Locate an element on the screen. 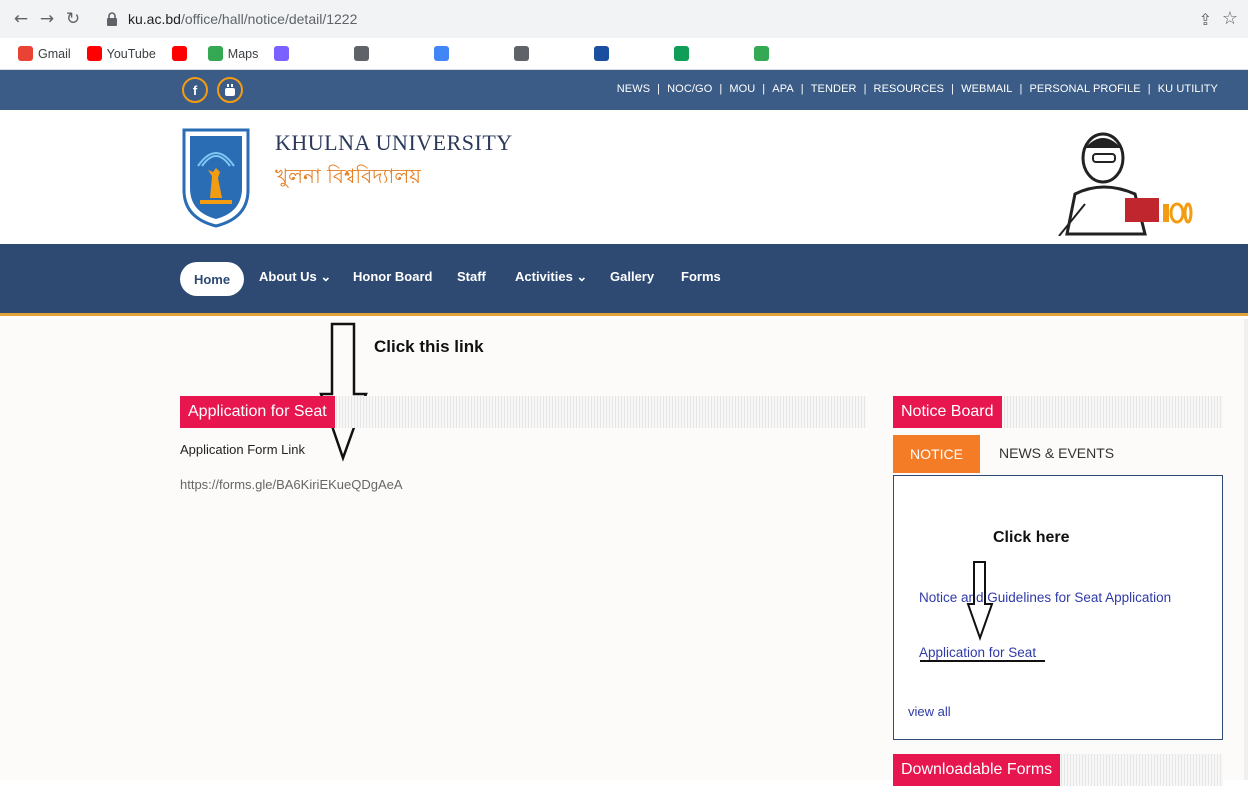 The width and height of the screenshot is (1248, 786). reload-icon: ↻ is located at coordinates (73, 19).